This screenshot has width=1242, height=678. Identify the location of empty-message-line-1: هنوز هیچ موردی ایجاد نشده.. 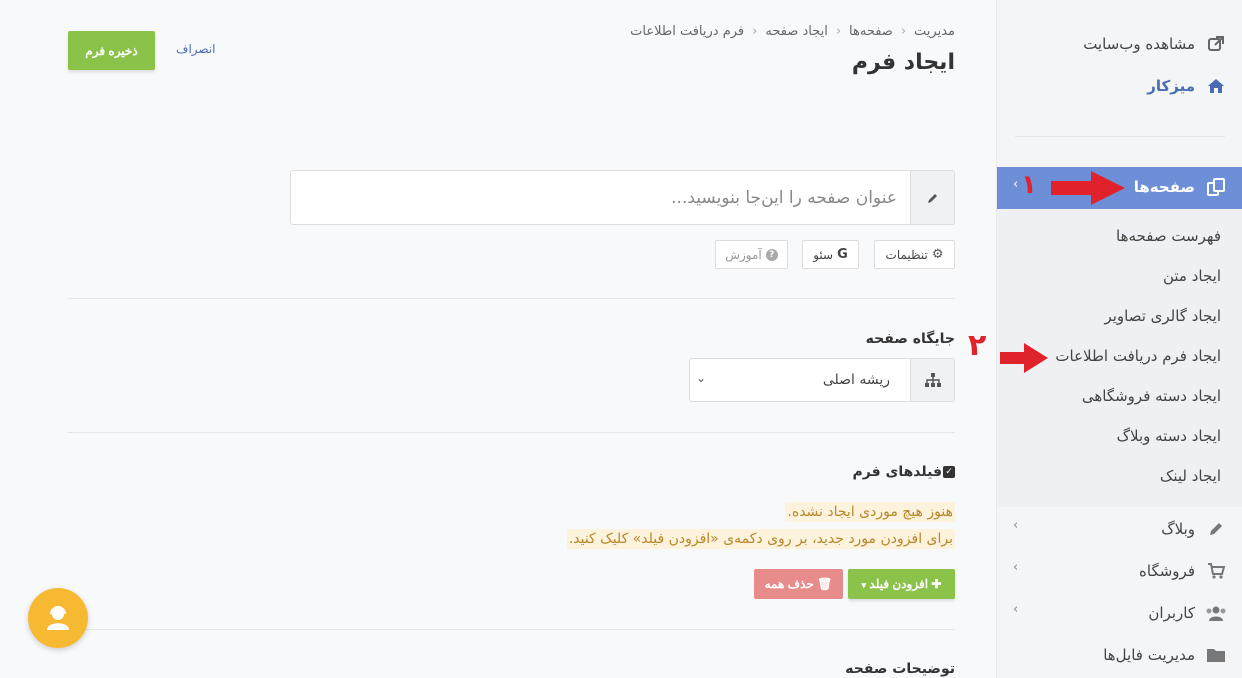
(870, 512).